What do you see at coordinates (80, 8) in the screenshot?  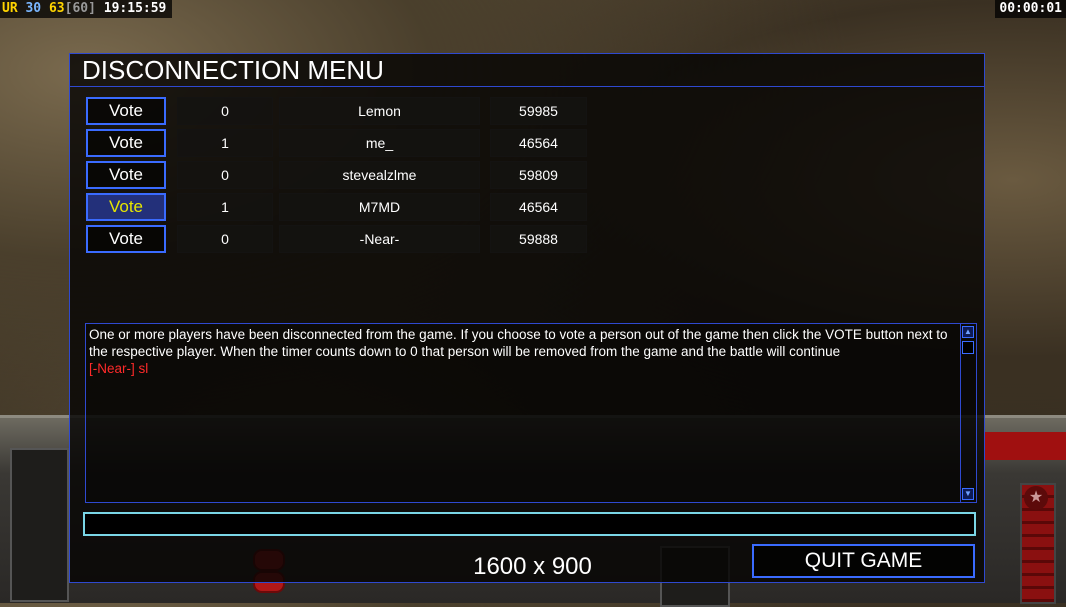 I see `stat-60: [60]` at bounding box center [80, 8].